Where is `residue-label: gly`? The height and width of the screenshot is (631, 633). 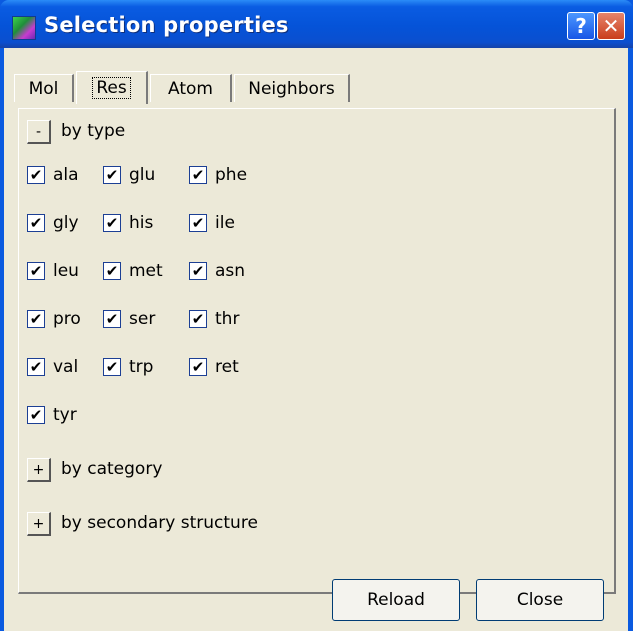
residue-label: gly is located at coordinates (66, 223).